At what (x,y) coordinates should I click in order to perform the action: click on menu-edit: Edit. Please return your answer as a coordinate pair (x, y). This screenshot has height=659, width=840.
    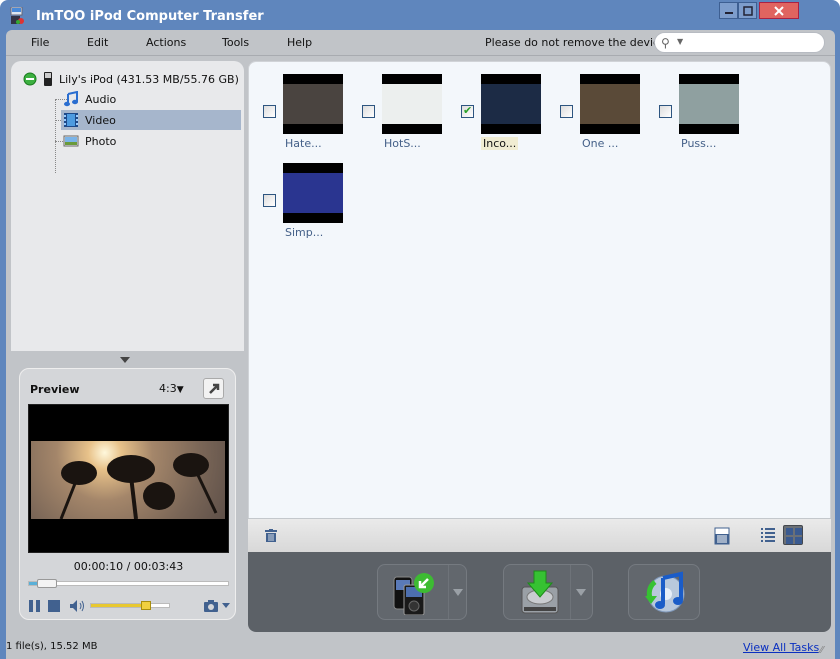
    Looking at the image, I should click on (97, 42).